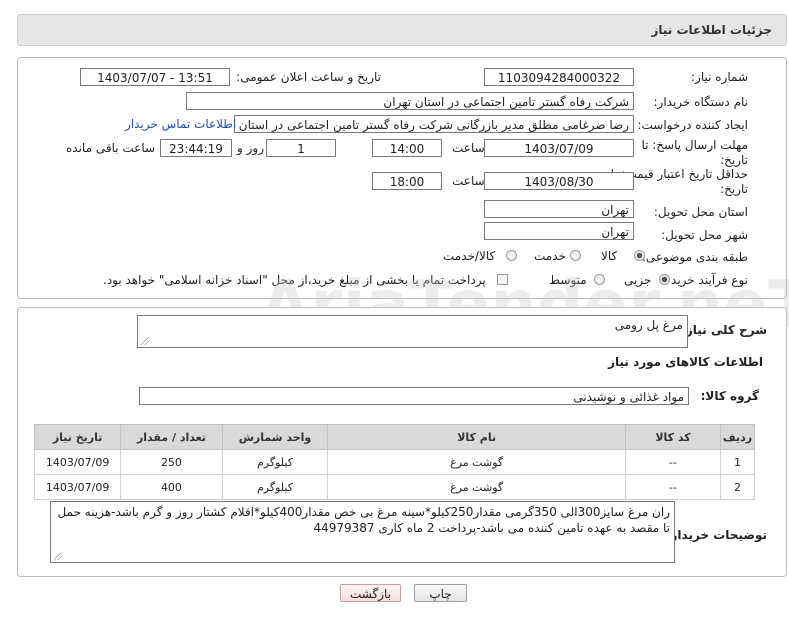 This screenshot has width=789, height=620. What do you see at coordinates (469, 256) in the screenshot?
I see `category-option-goods-service: کالا/خدمت` at bounding box center [469, 256].